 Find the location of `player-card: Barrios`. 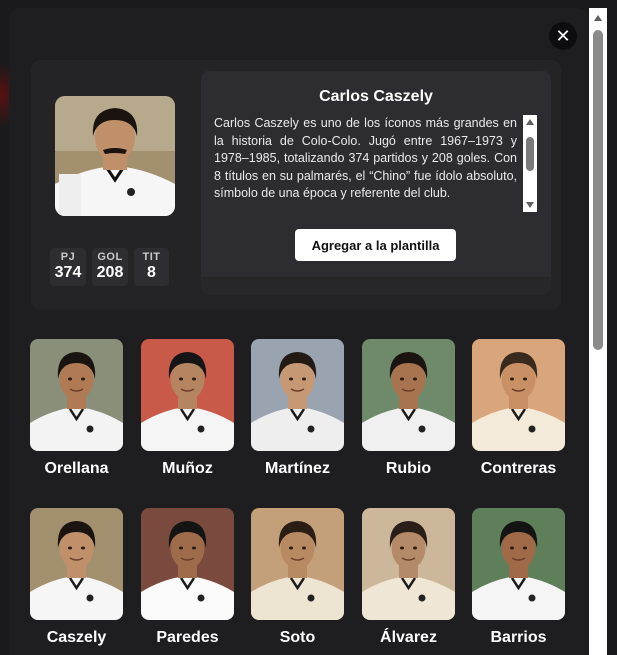

player-card: Barrios is located at coordinates (518, 577).